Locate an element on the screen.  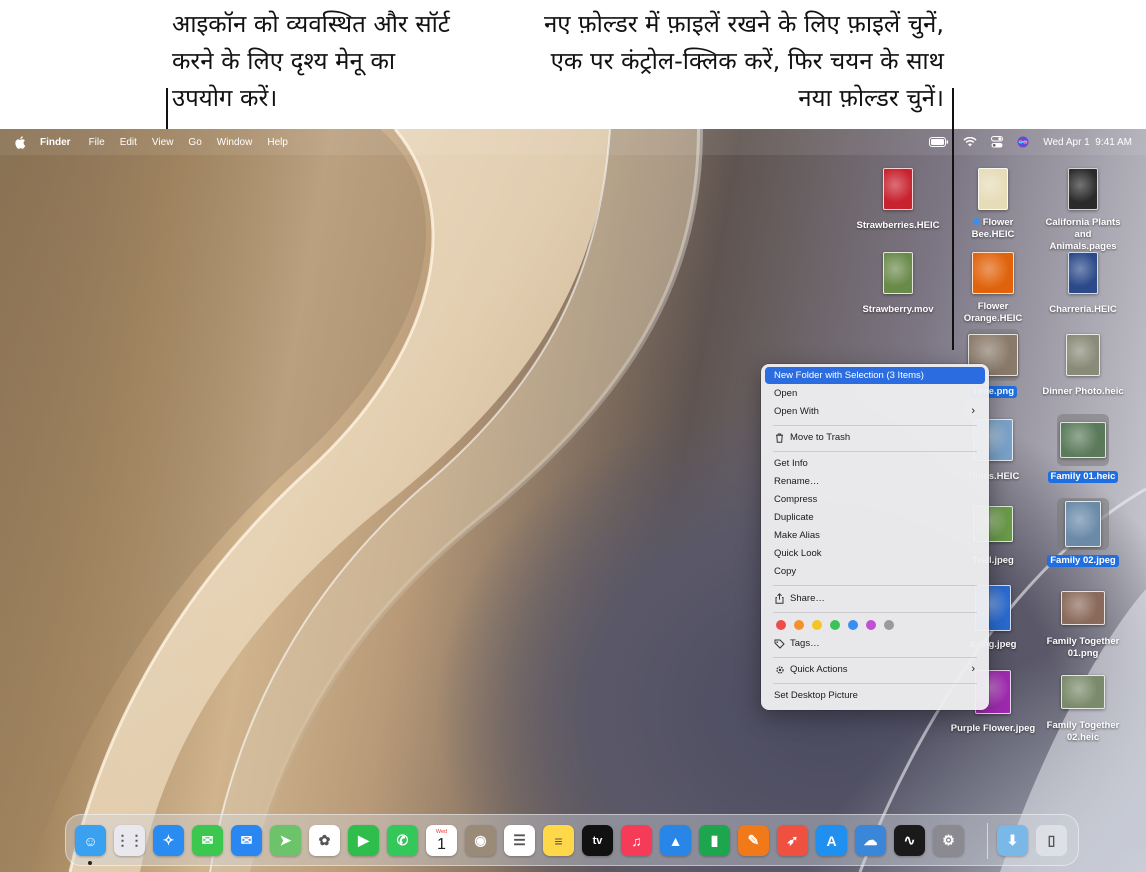
menu-item-open: Open is located at coordinates (875, 393).